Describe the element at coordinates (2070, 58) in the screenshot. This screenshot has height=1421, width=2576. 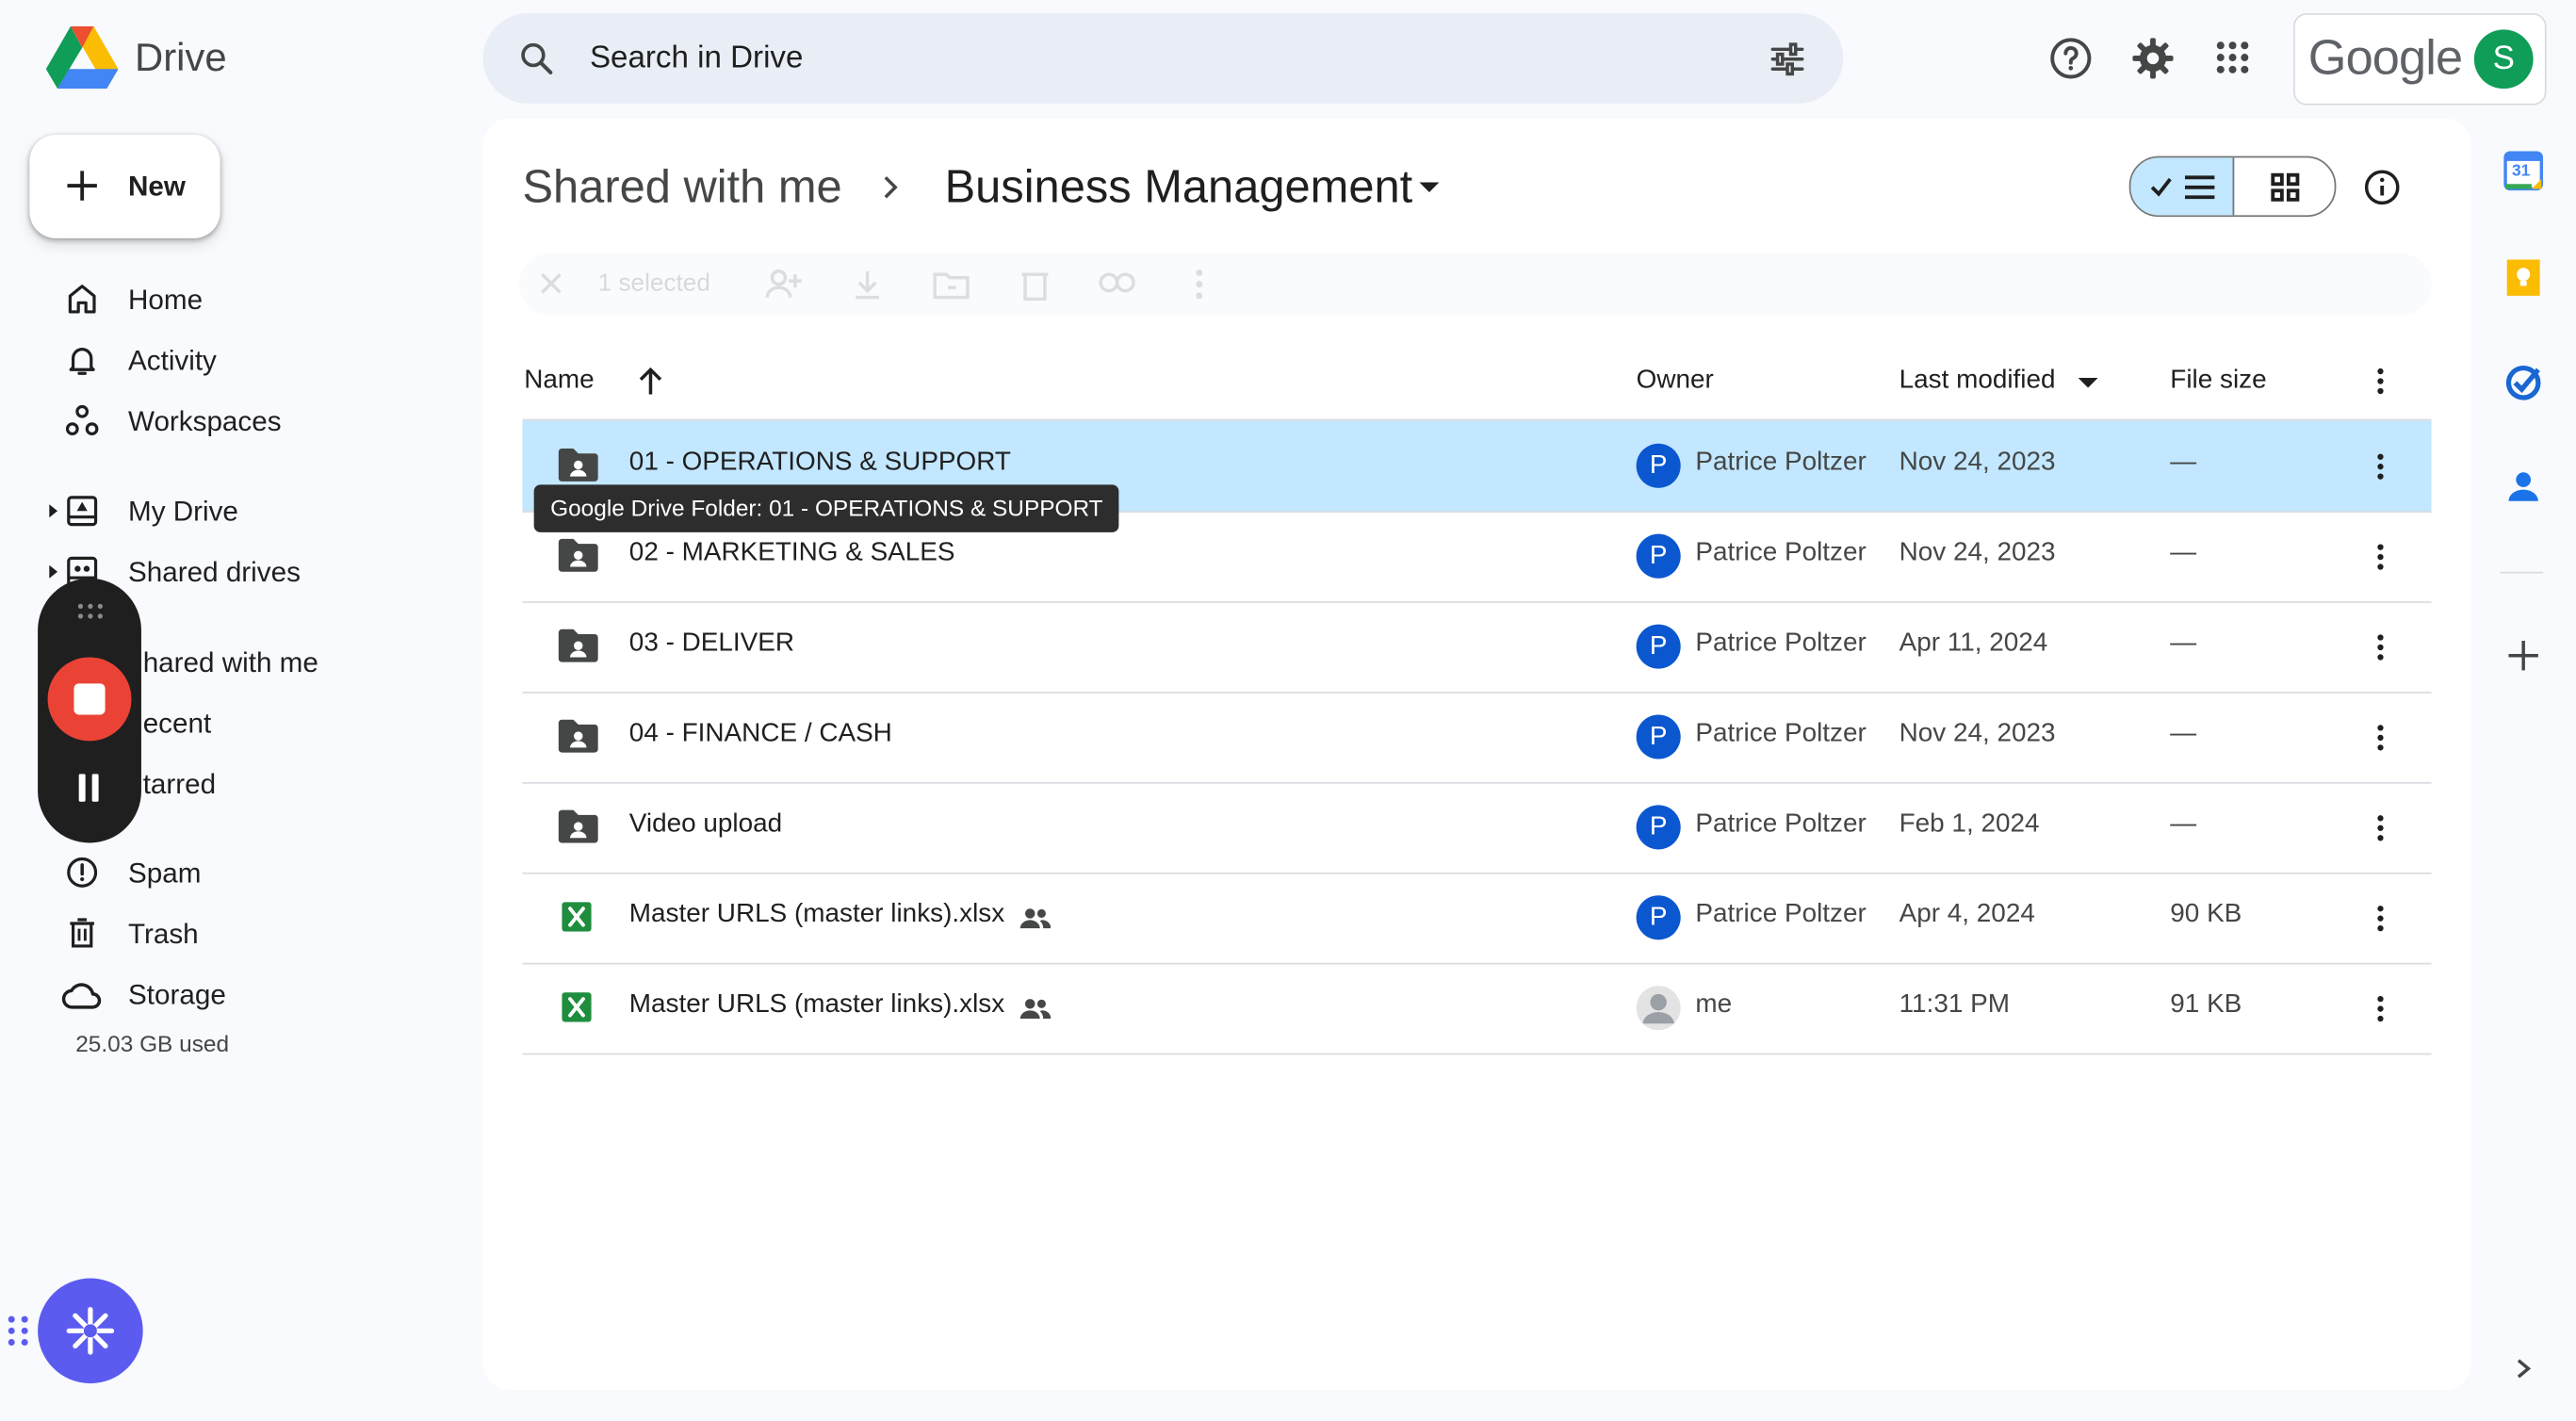
I see `help-icon` at that location.